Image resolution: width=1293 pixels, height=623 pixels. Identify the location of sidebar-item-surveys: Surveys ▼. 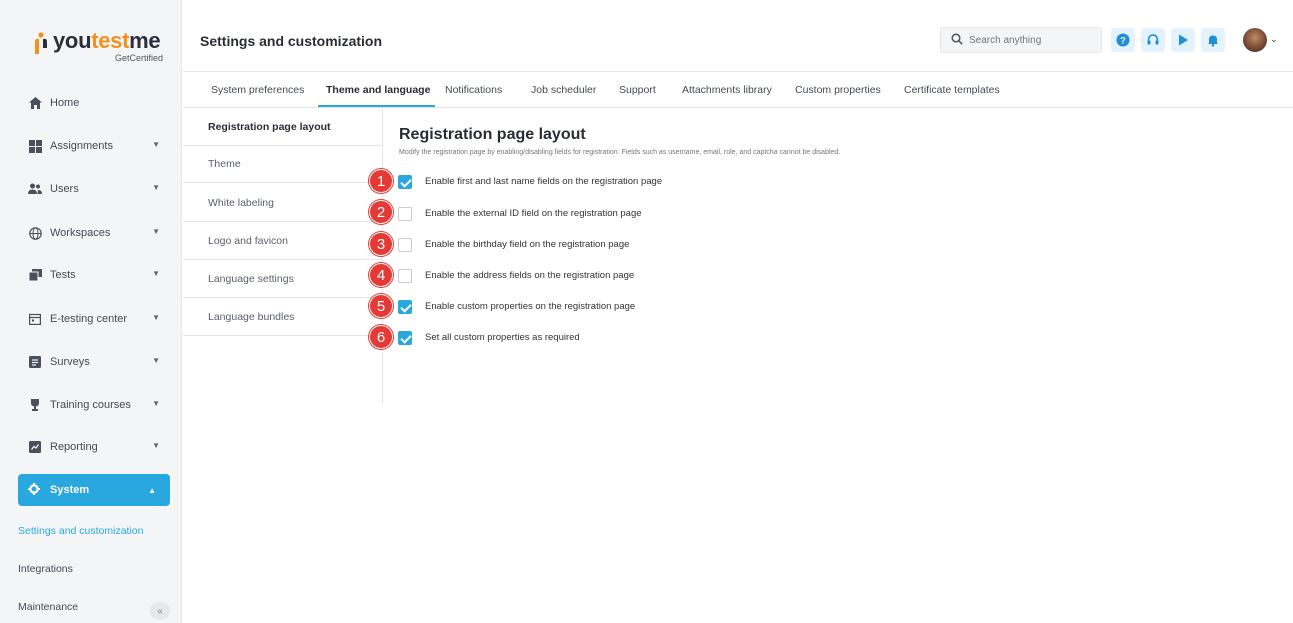
(98, 362).